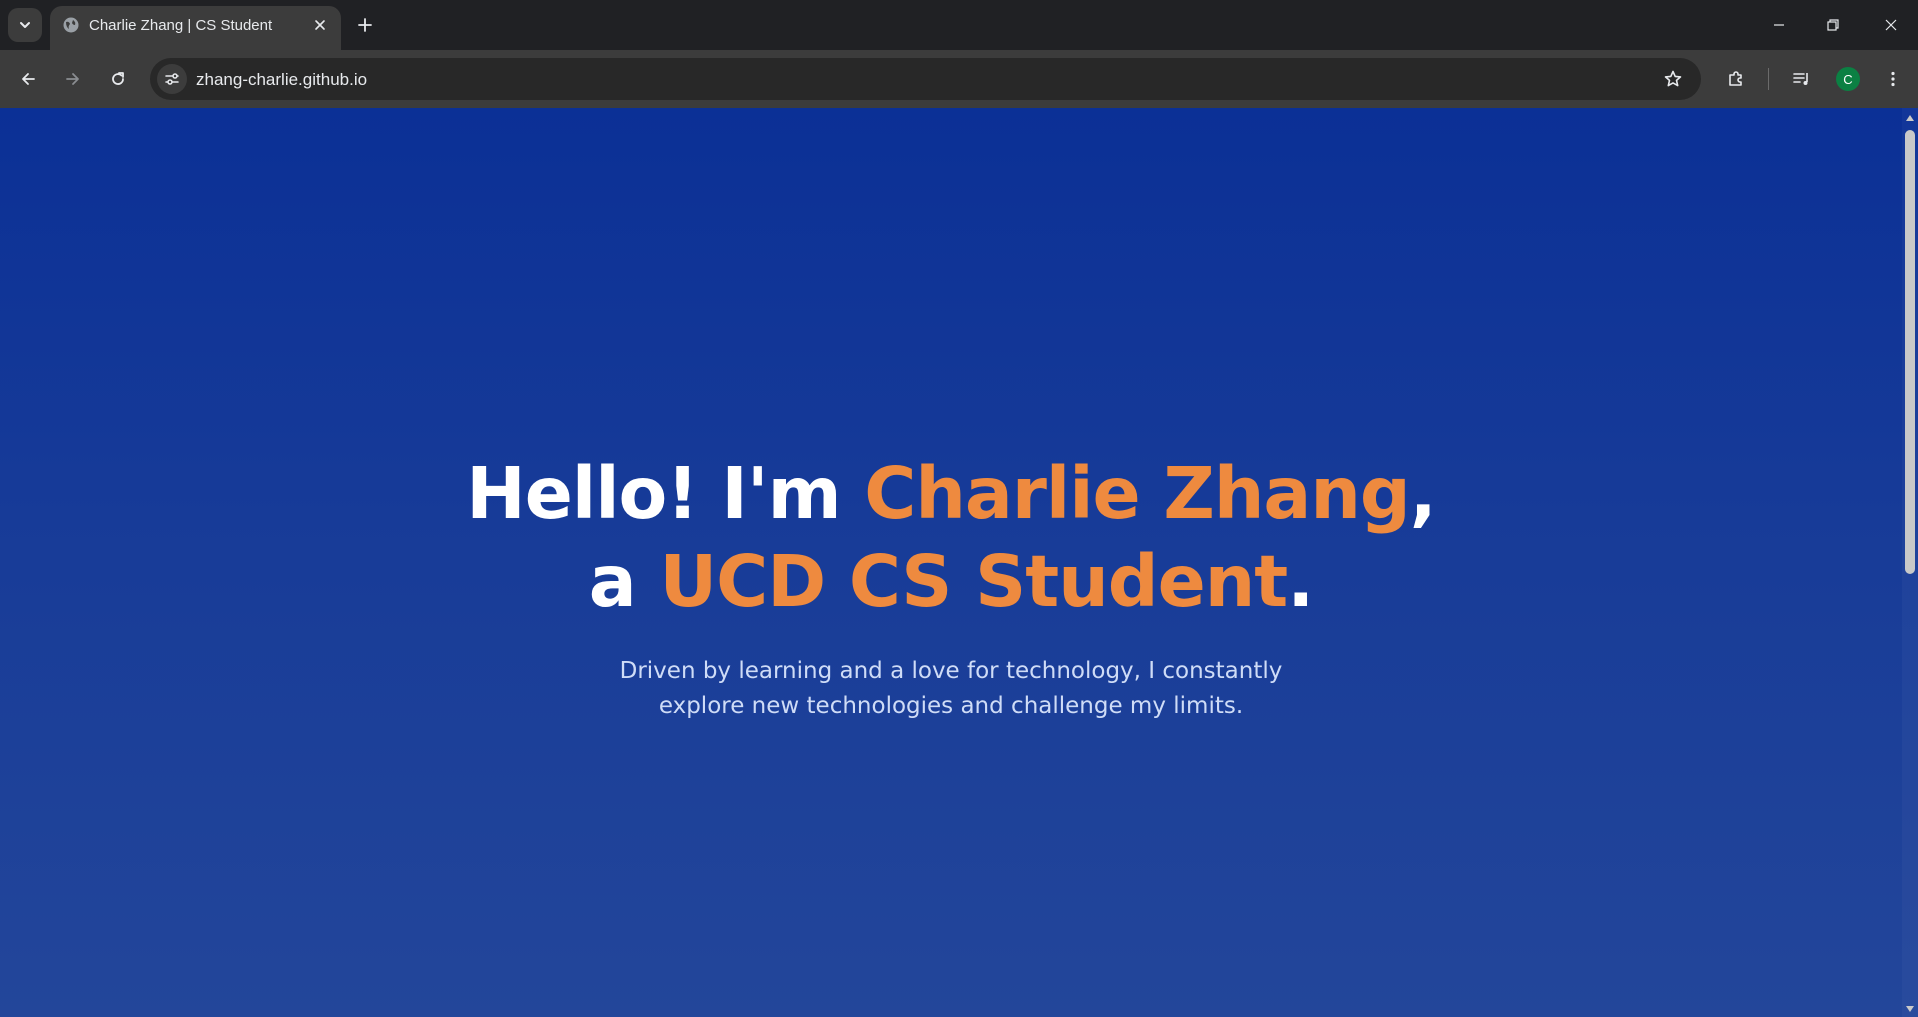 This screenshot has width=1918, height=1017. What do you see at coordinates (1910, 118) in the screenshot?
I see `scroll-up-arrow-icon` at bounding box center [1910, 118].